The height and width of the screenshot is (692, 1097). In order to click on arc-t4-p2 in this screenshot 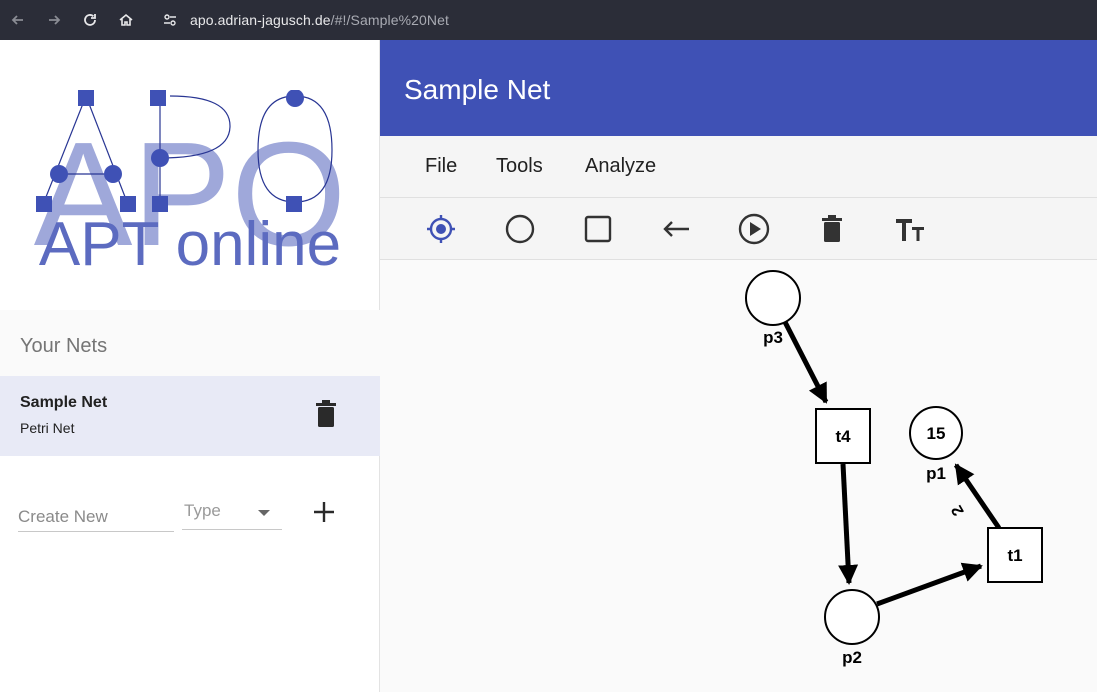, I will do `click(848, 524)`.